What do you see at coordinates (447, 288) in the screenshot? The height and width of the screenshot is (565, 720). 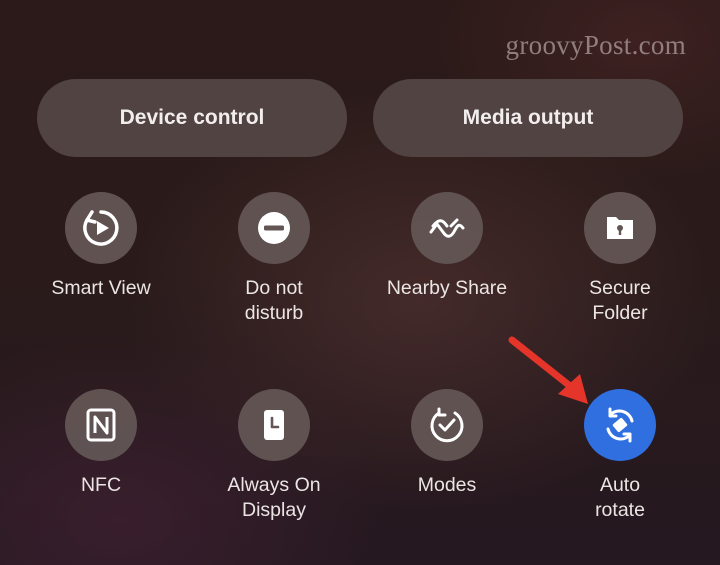 I see `tile-label: Nearby Share` at bounding box center [447, 288].